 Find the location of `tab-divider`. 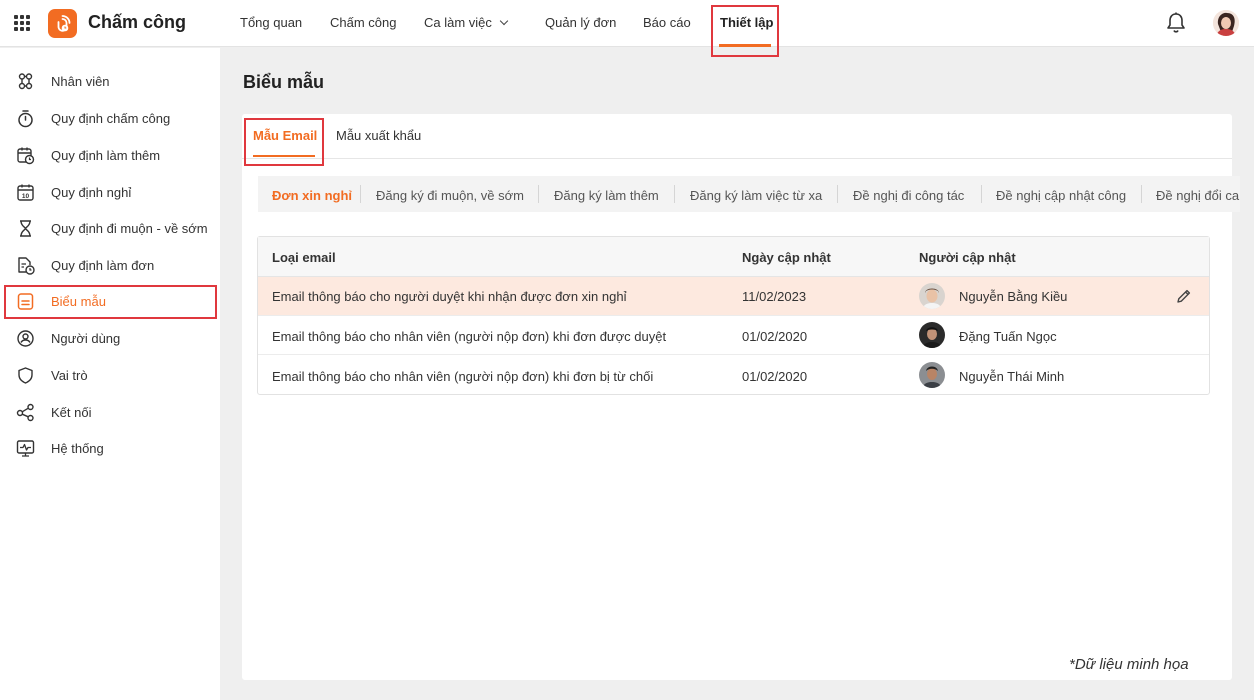

tab-divider is located at coordinates (737, 158).